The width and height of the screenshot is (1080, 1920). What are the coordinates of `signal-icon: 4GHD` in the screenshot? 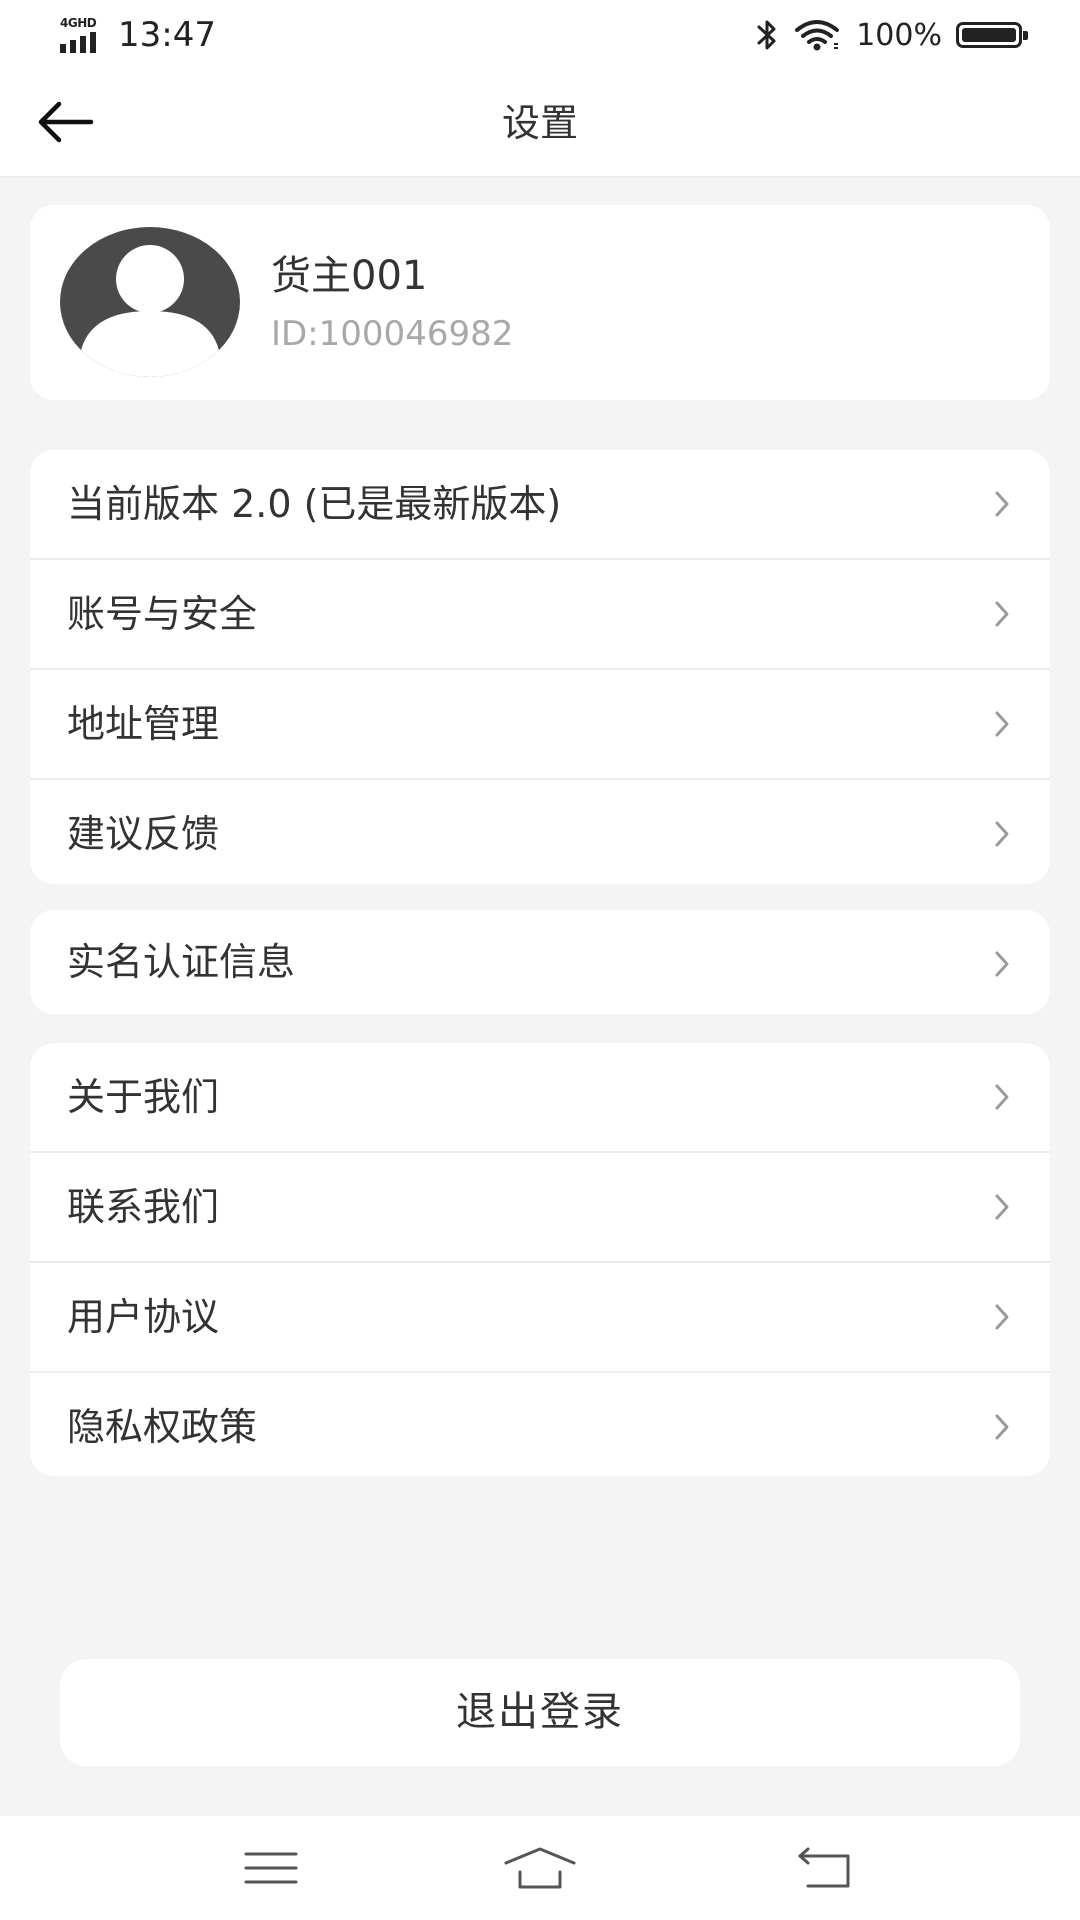 It's located at (83, 35).